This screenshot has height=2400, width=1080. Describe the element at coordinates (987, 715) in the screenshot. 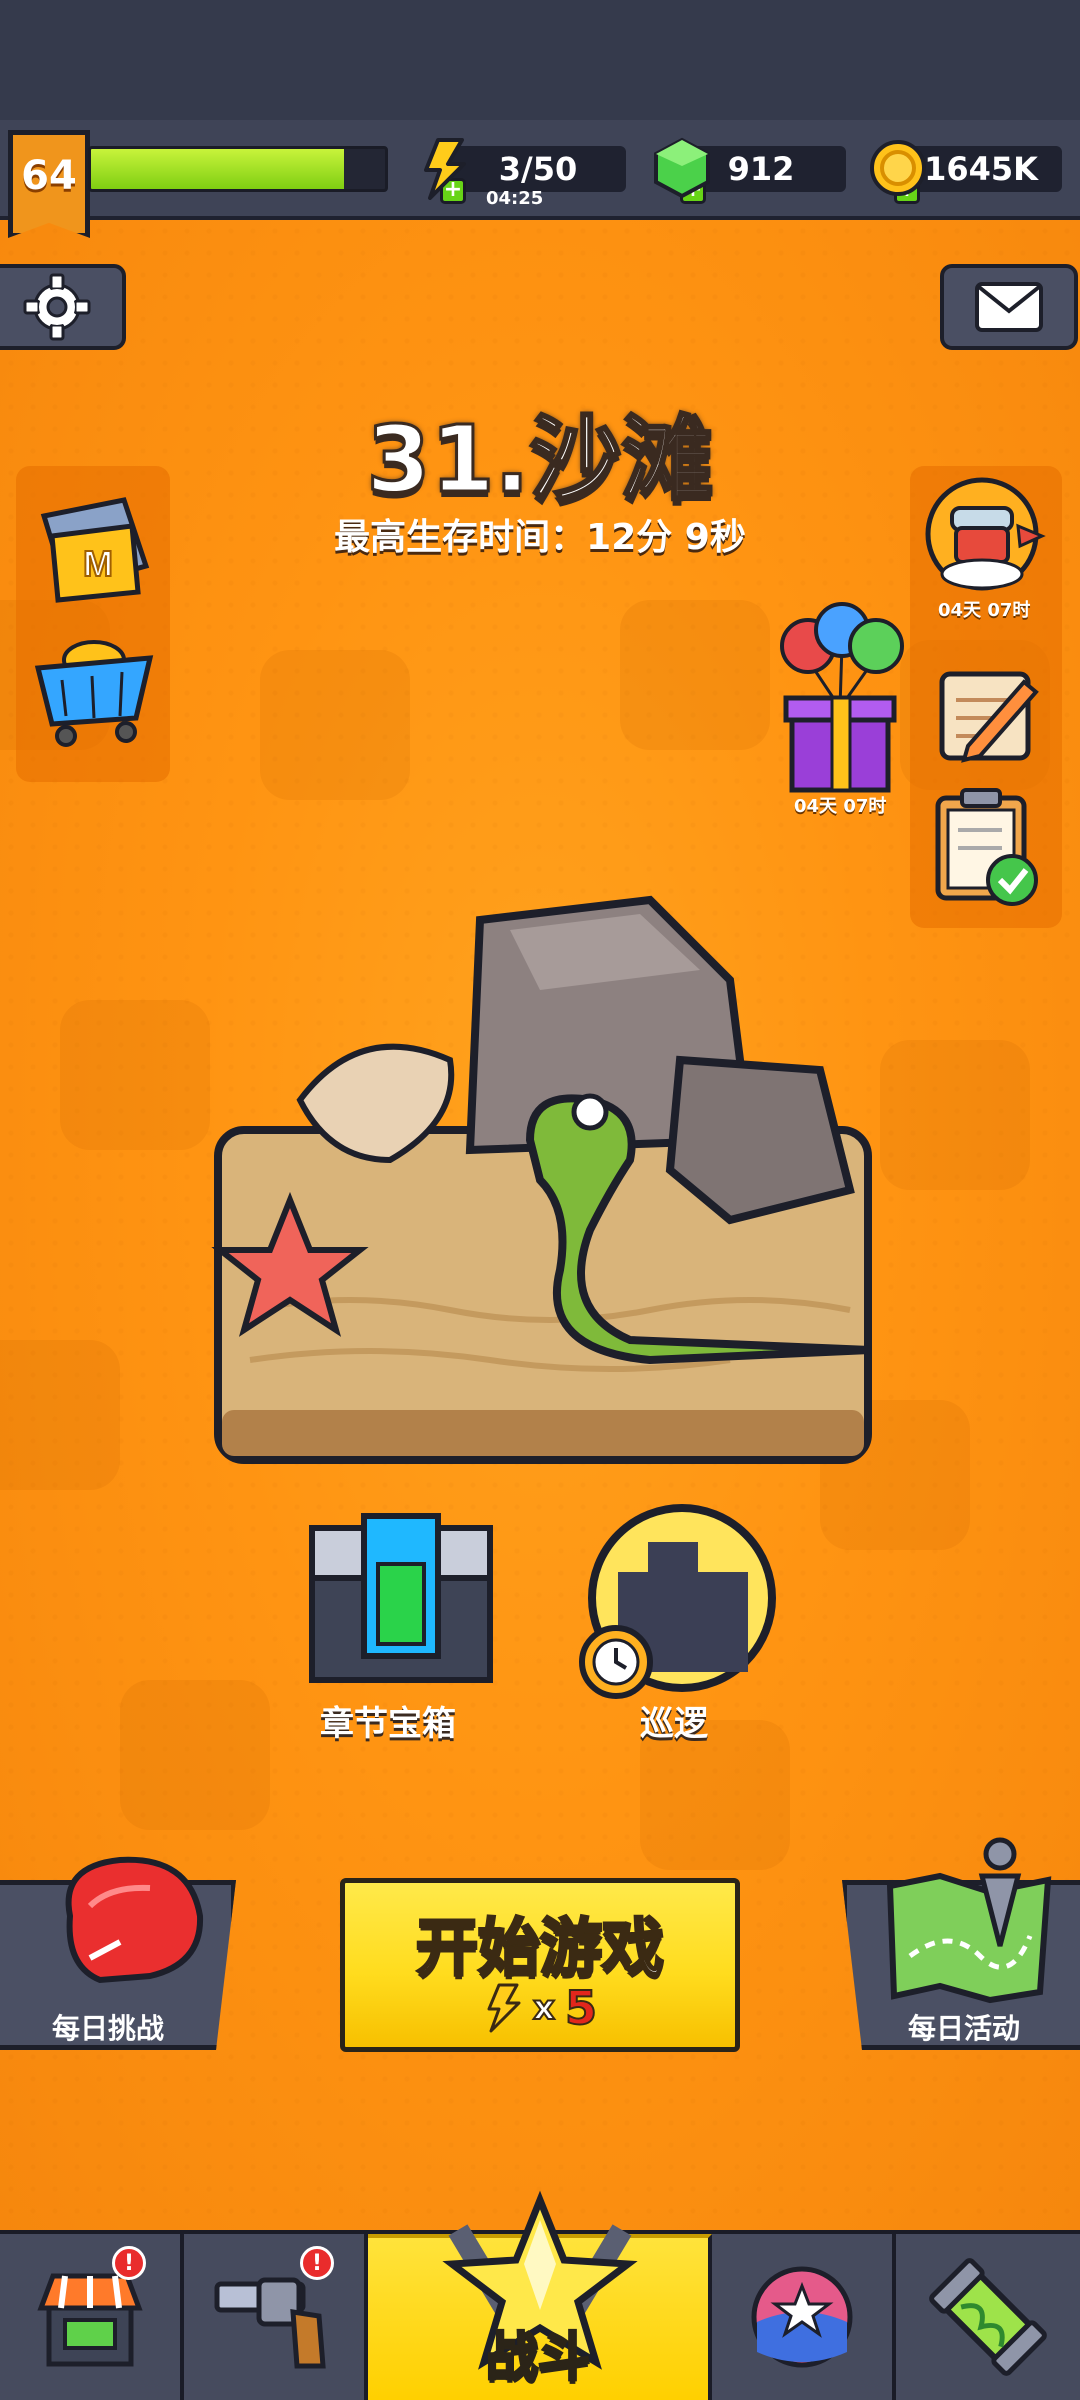

I see `quest-scroll-icon` at that location.